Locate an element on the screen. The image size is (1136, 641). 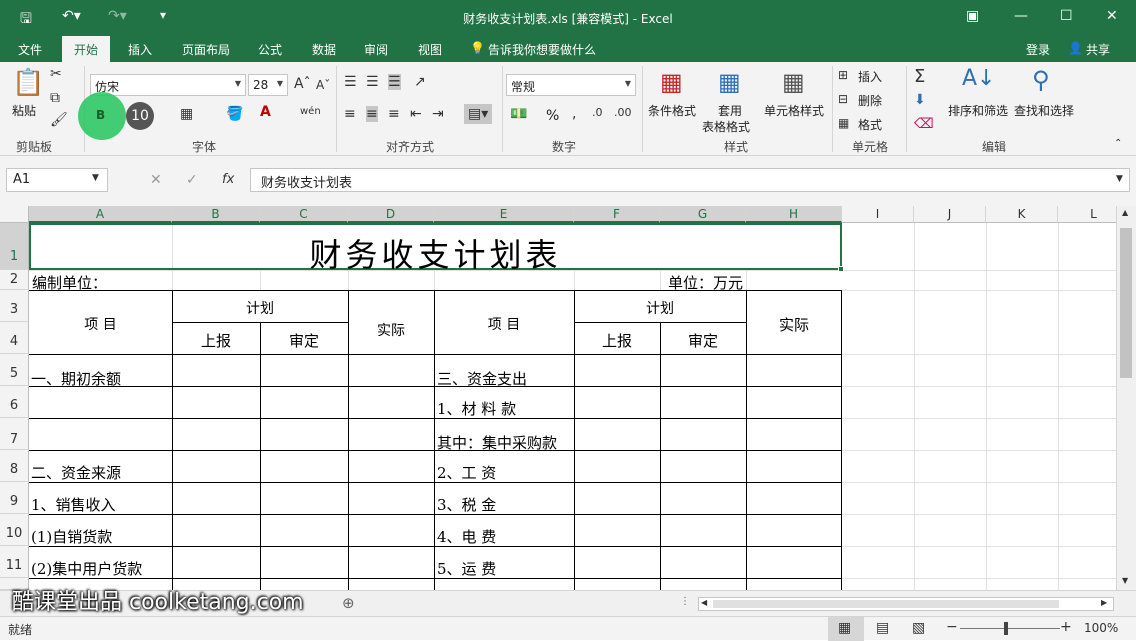
tab-file: 文件 is located at coordinates (30, 49).